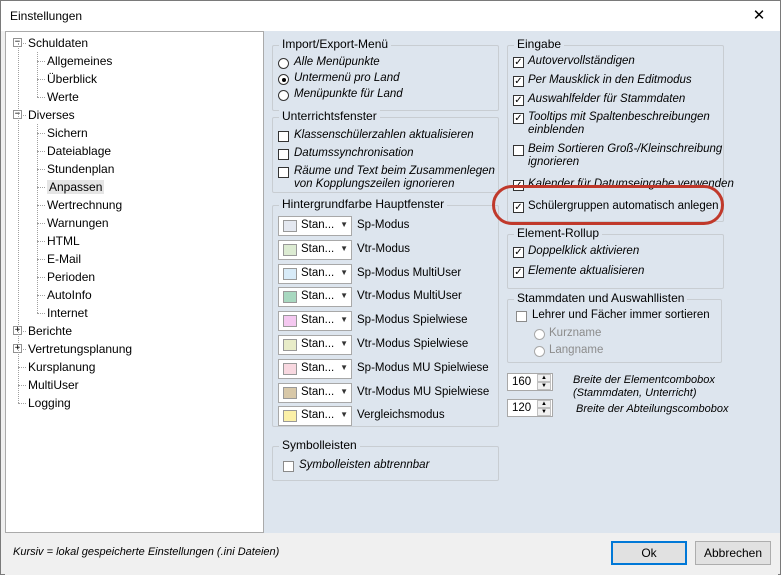 Image resolution: width=781 pixels, height=575 pixels. Describe the element at coordinates (80, 169) in the screenshot. I see `tree-item: Stundenplan` at that location.